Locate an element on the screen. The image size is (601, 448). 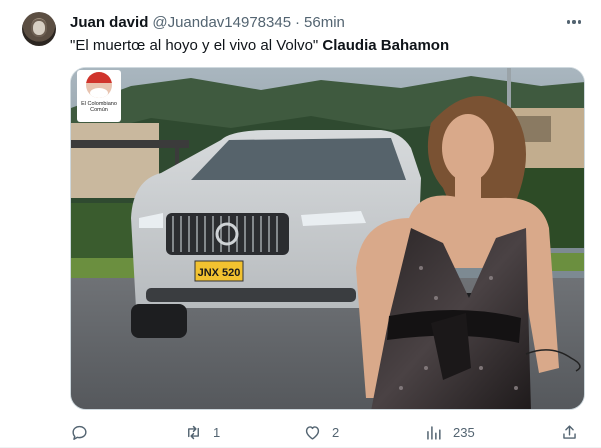
display-name: Juan david is located at coordinates (109, 22).